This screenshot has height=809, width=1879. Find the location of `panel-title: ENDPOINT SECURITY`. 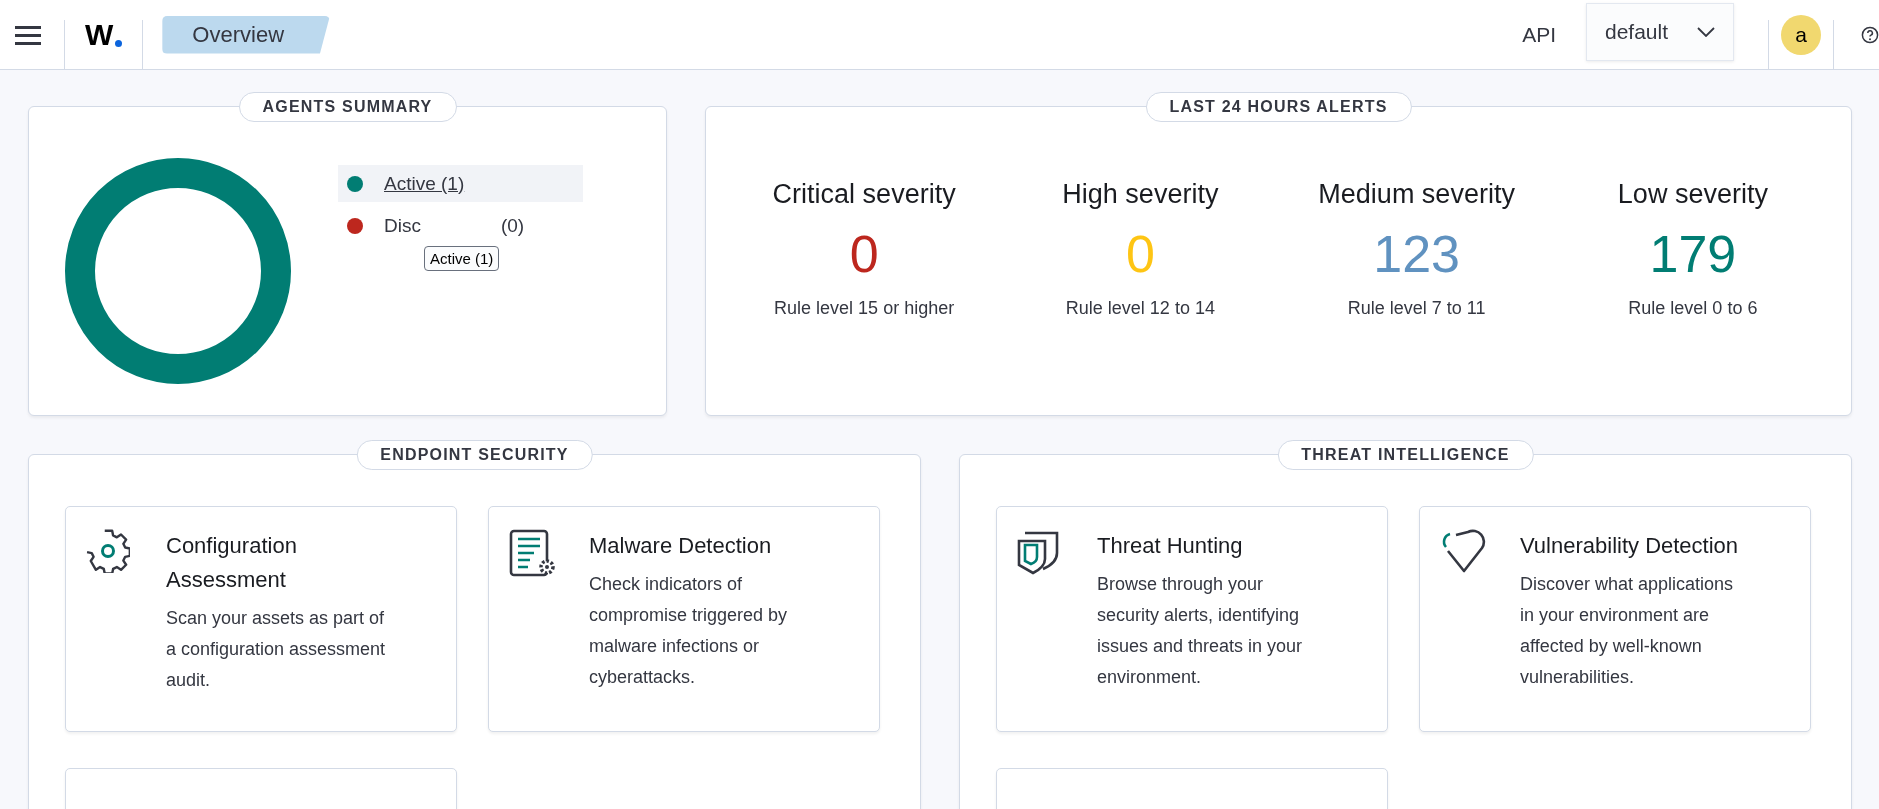

panel-title: ENDPOINT SECURITY is located at coordinates (474, 455).